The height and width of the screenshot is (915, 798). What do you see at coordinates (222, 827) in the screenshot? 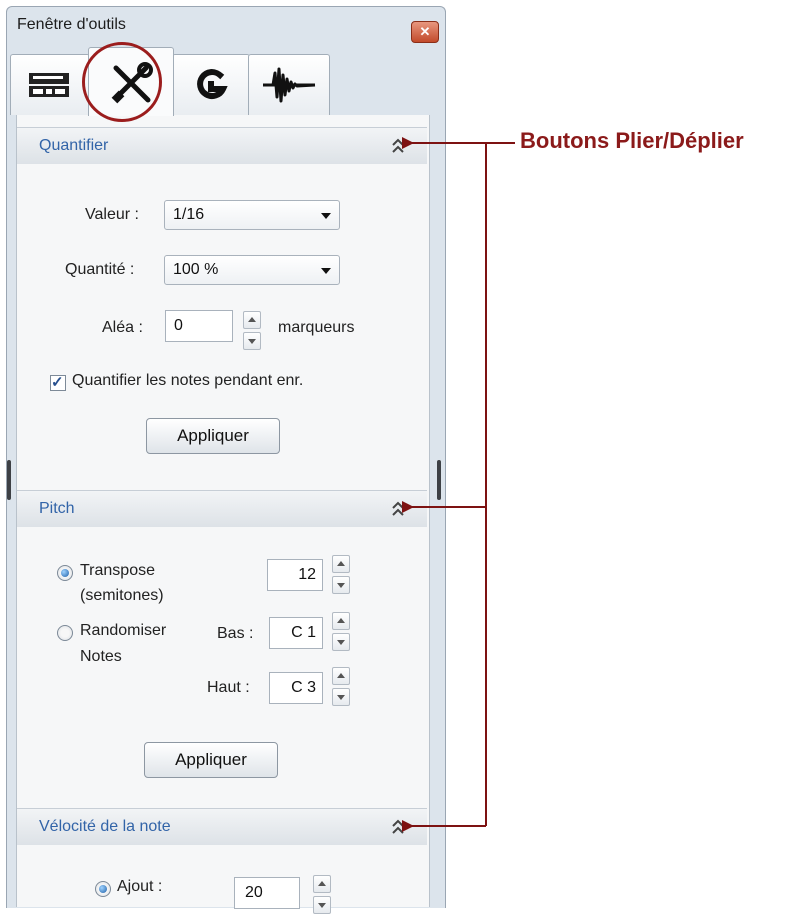
I see `velocity-header: Vélocité de la note` at bounding box center [222, 827].